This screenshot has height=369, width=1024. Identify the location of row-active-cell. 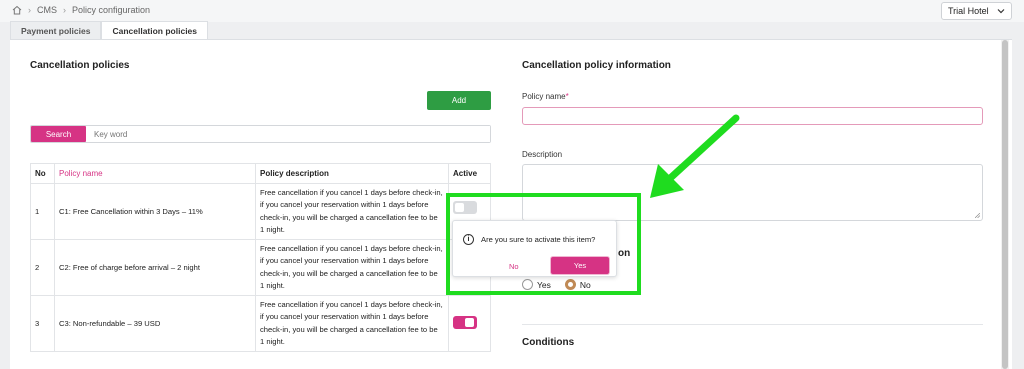
(469, 323).